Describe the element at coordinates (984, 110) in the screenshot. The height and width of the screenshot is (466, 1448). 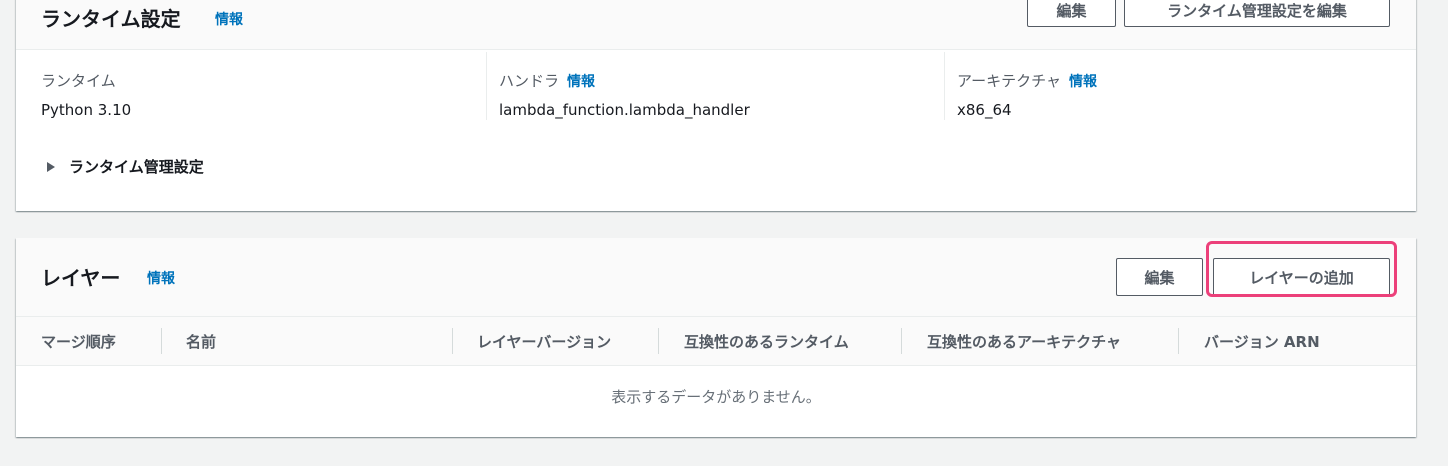
I see `architecture-value: x86_64` at that location.